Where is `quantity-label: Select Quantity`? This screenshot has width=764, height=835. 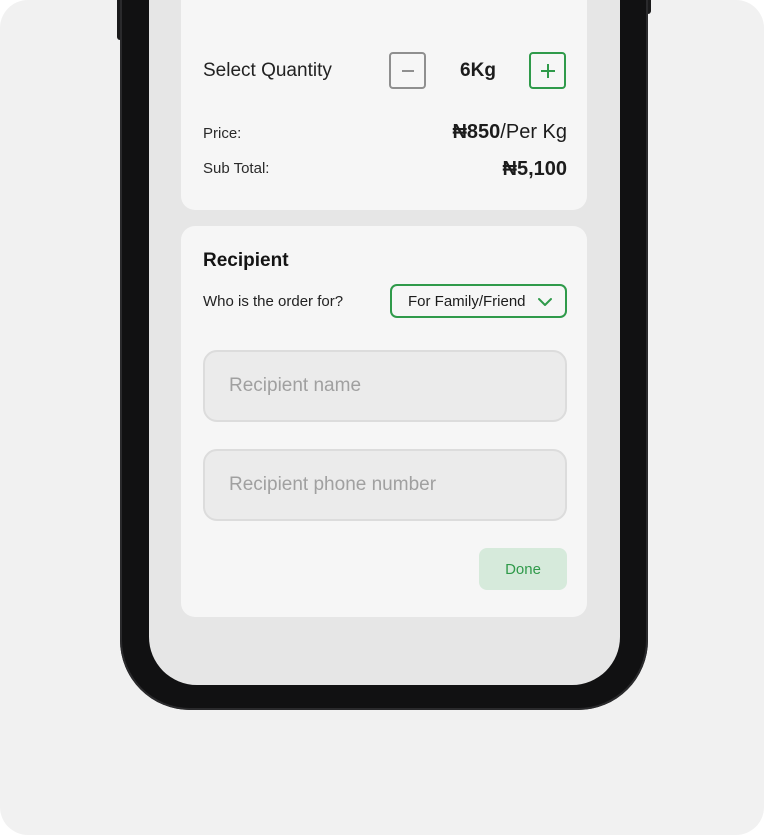
quantity-label: Select Quantity is located at coordinates (267, 70).